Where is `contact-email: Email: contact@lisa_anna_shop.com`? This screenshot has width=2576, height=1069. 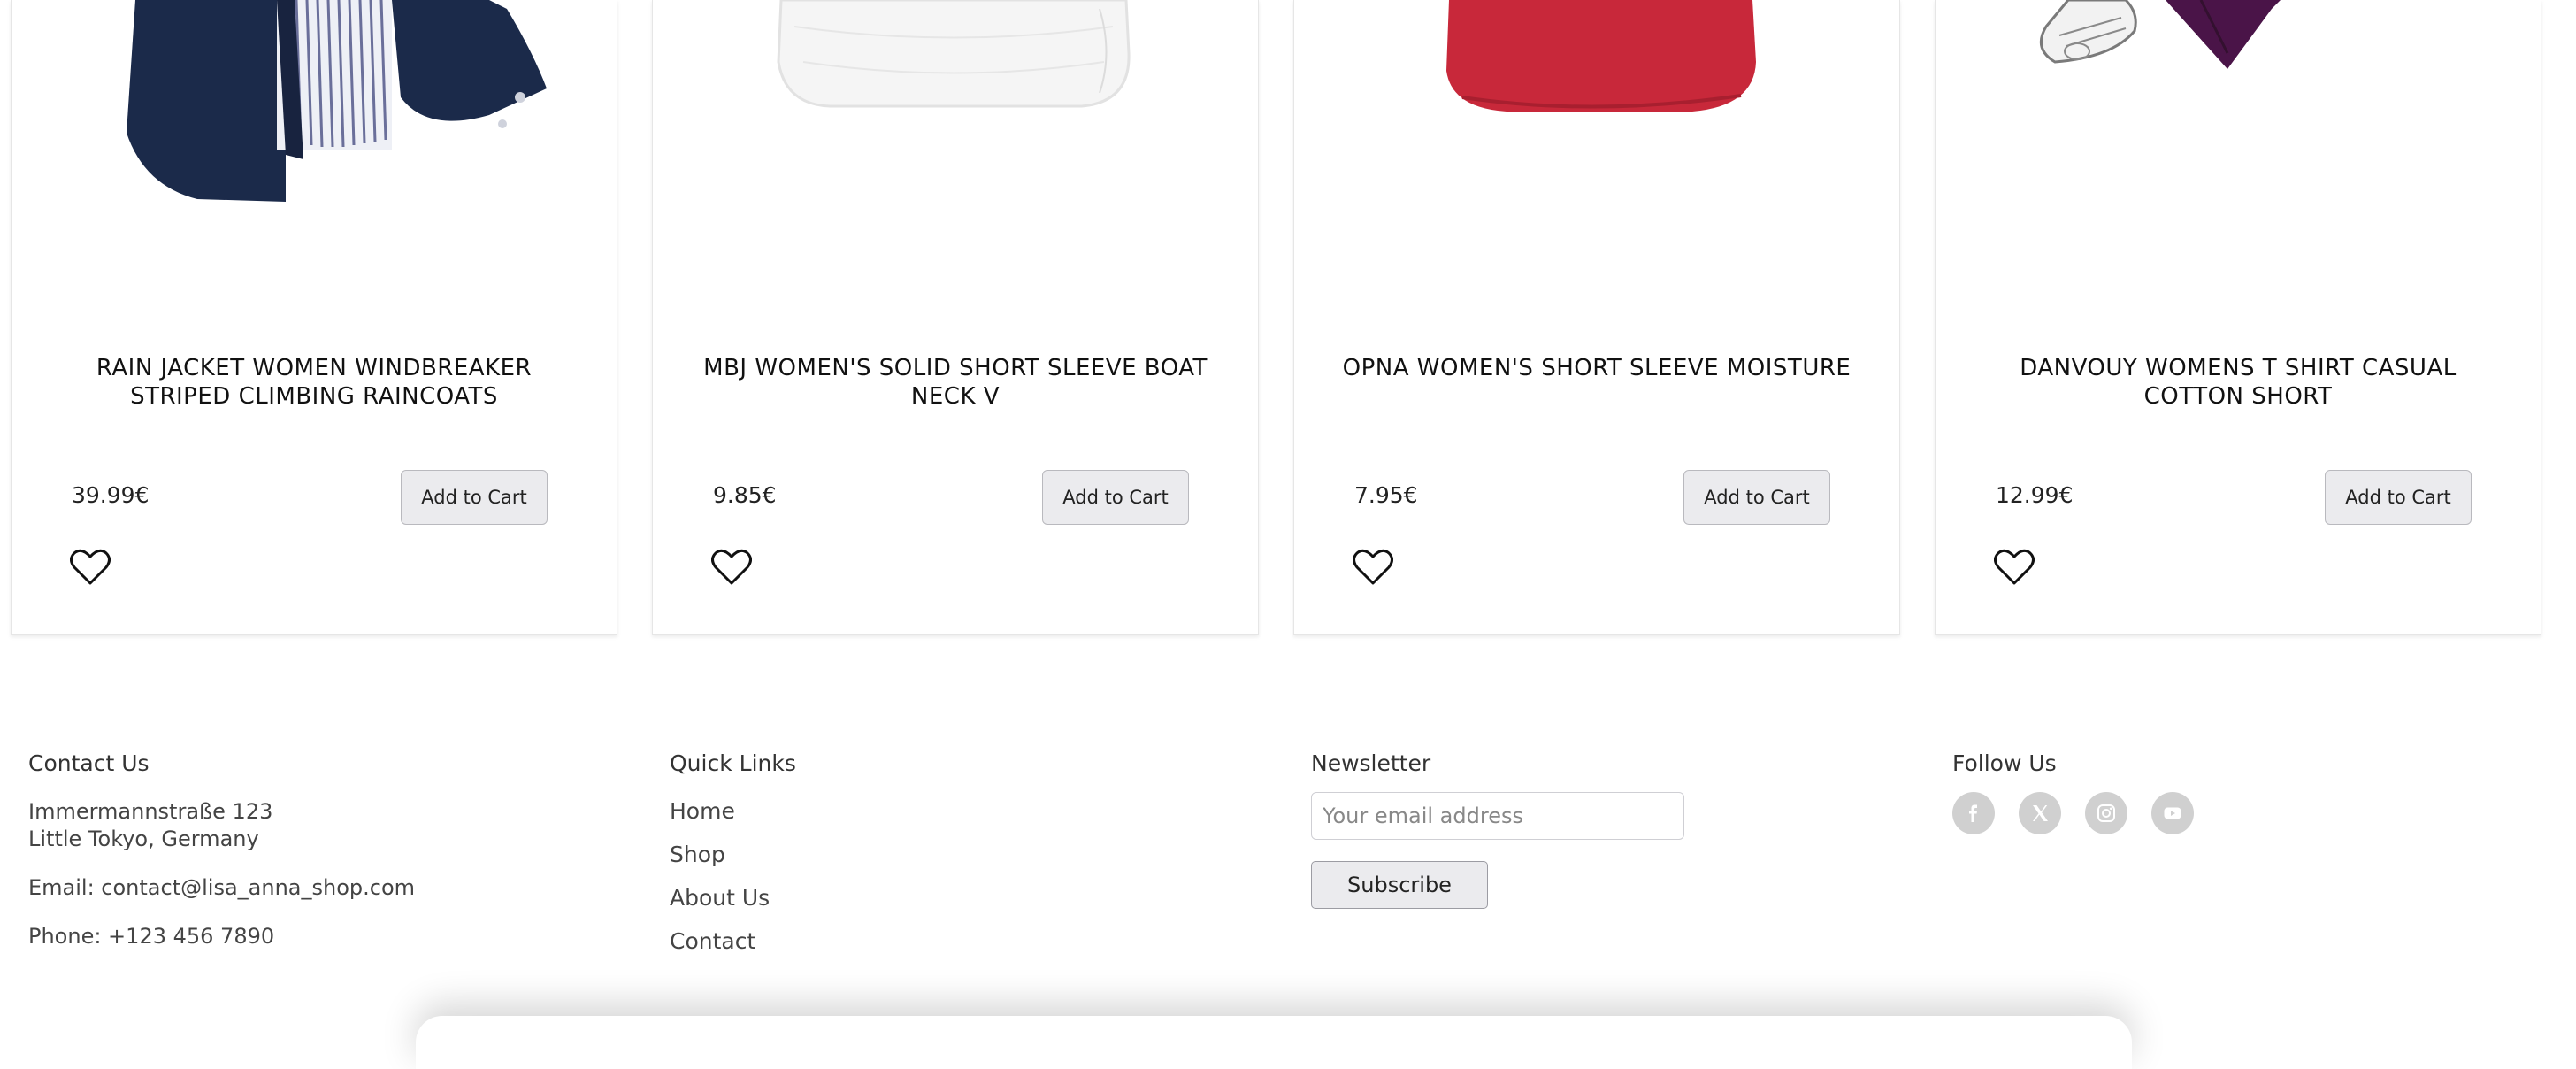
contact-email: Email: contact@lisa_anna_shop.com is located at coordinates (222, 887).